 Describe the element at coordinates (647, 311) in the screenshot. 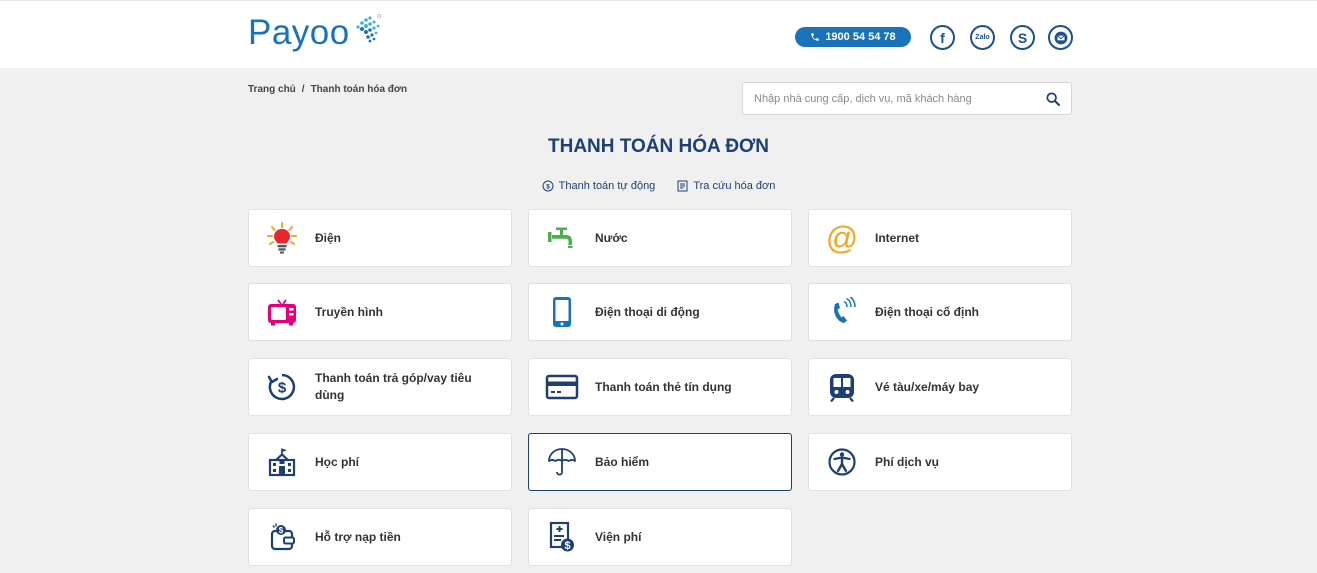

I see `category-label: Điện thoại di động` at that location.